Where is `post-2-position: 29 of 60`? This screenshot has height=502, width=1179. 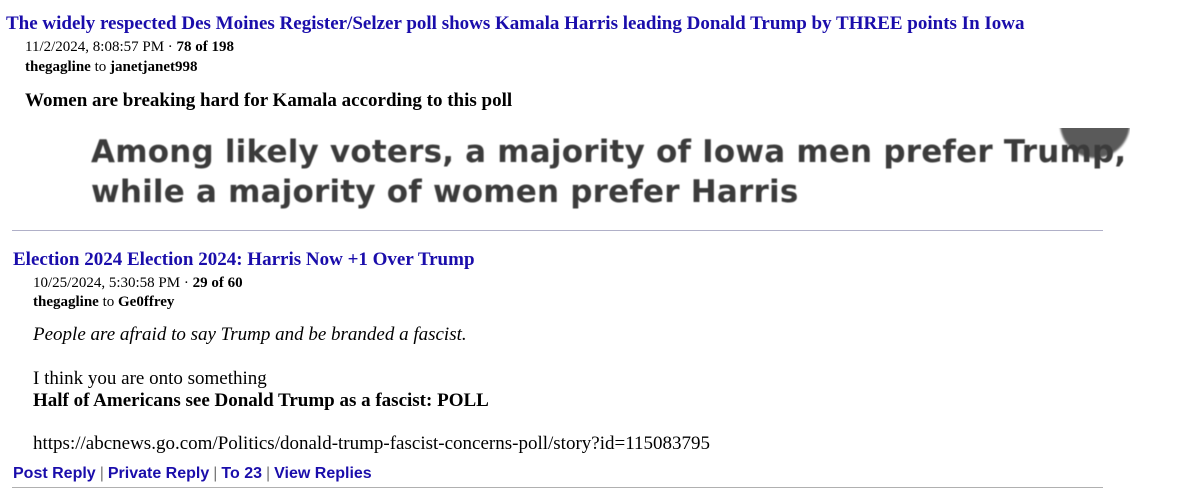
post-2-position: 29 of 60 is located at coordinates (217, 283).